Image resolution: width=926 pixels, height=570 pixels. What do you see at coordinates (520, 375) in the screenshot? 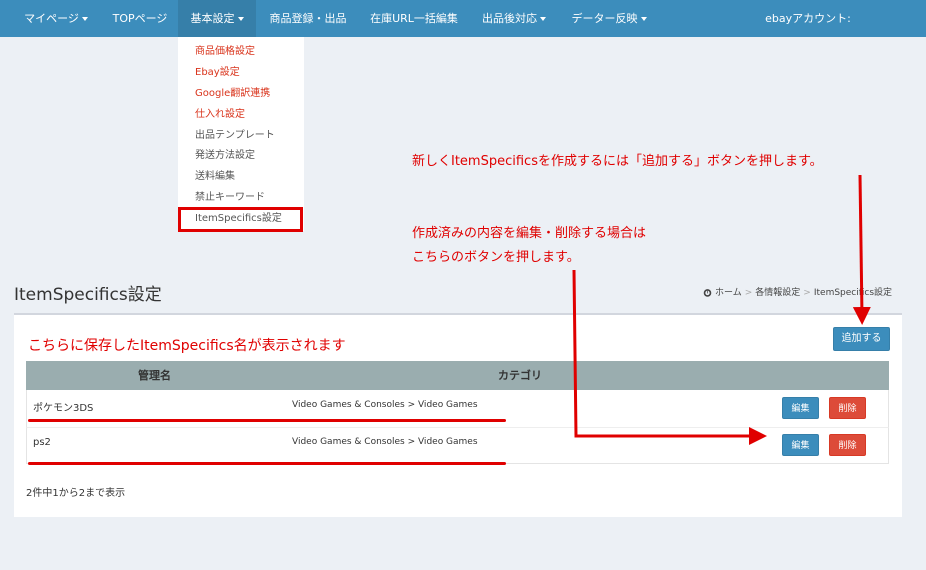
I see `column-header-category: カテゴリ` at bounding box center [520, 375].